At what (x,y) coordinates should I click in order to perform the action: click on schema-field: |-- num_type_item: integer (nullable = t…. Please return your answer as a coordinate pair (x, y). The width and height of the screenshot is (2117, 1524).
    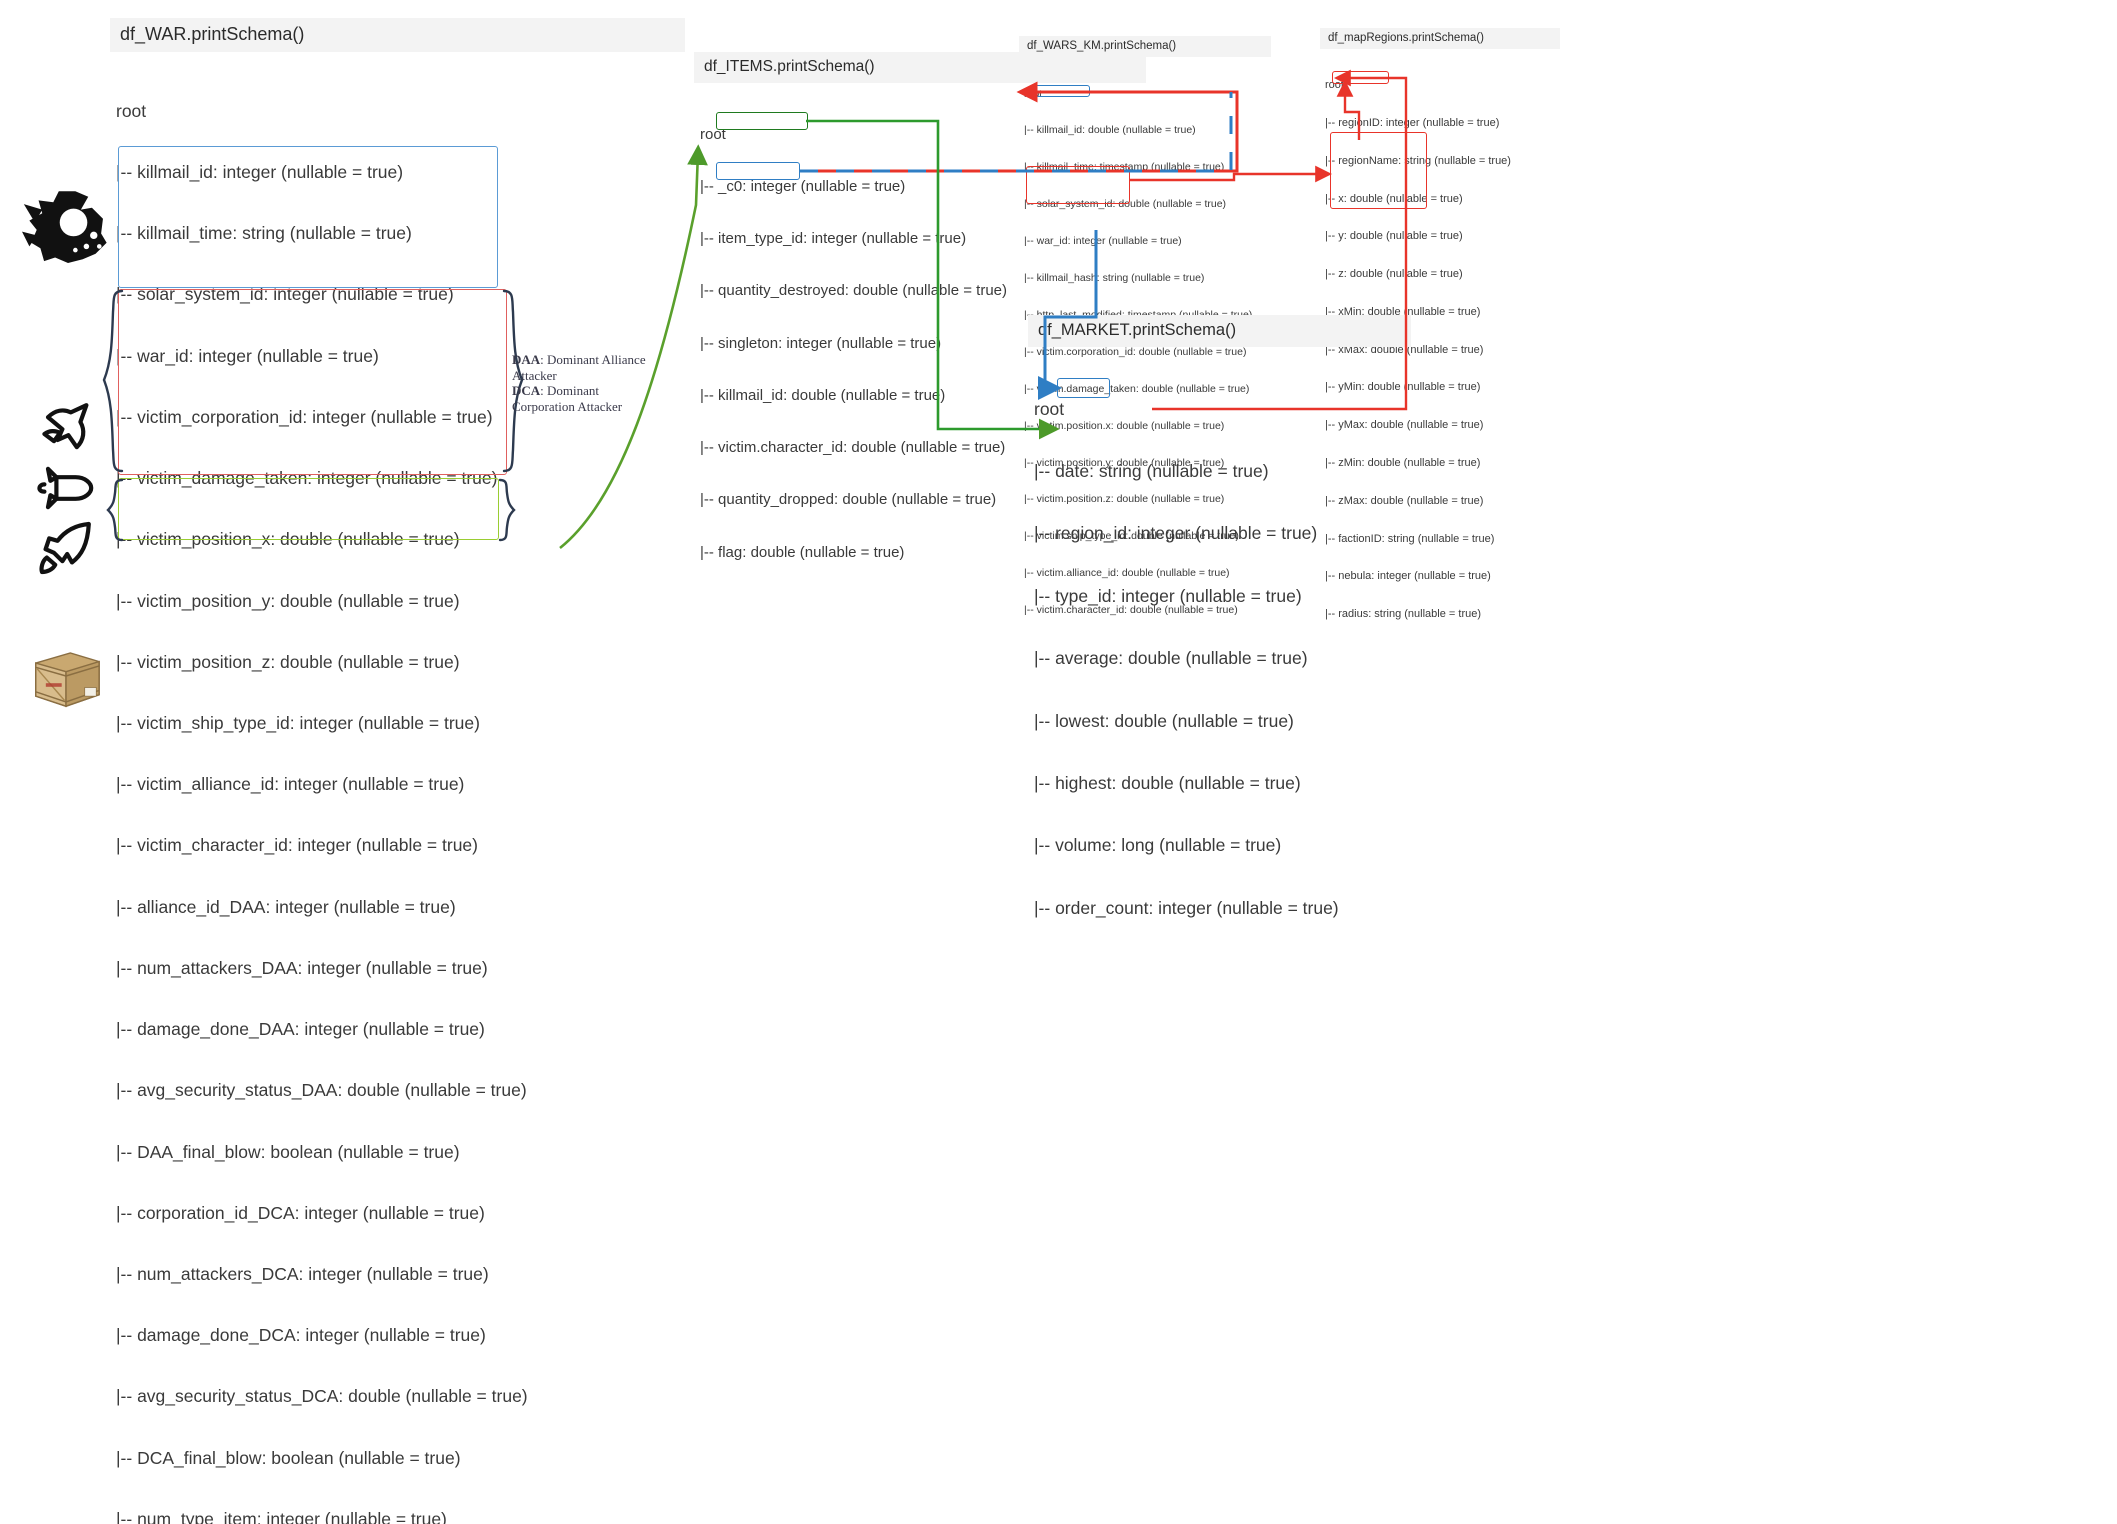
    Looking at the image, I should click on (281, 1516).